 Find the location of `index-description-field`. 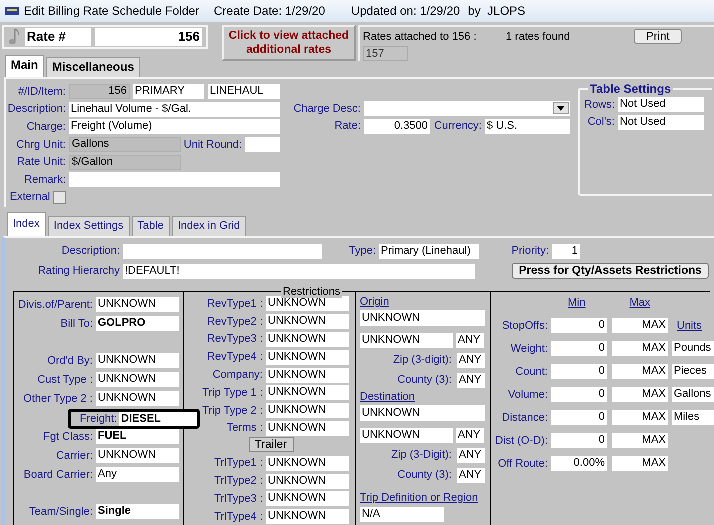

index-description-field is located at coordinates (222, 251).